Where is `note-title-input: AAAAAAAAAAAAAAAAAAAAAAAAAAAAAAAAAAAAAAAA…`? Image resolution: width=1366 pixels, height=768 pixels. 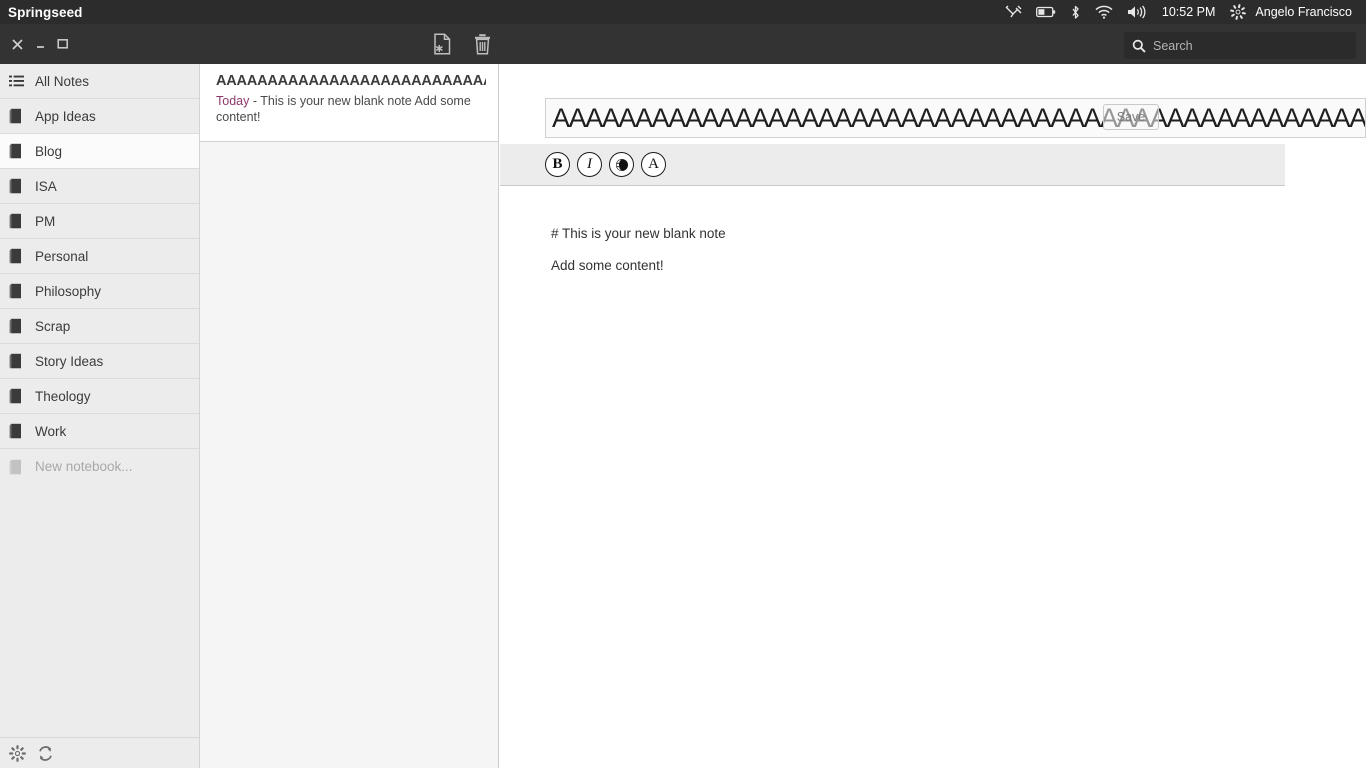
note-title-input: AAAAAAAAAAAAAAAAAAAAAAAAAAAAAAAAAAAAAAAA… is located at coordinates (955, 118).